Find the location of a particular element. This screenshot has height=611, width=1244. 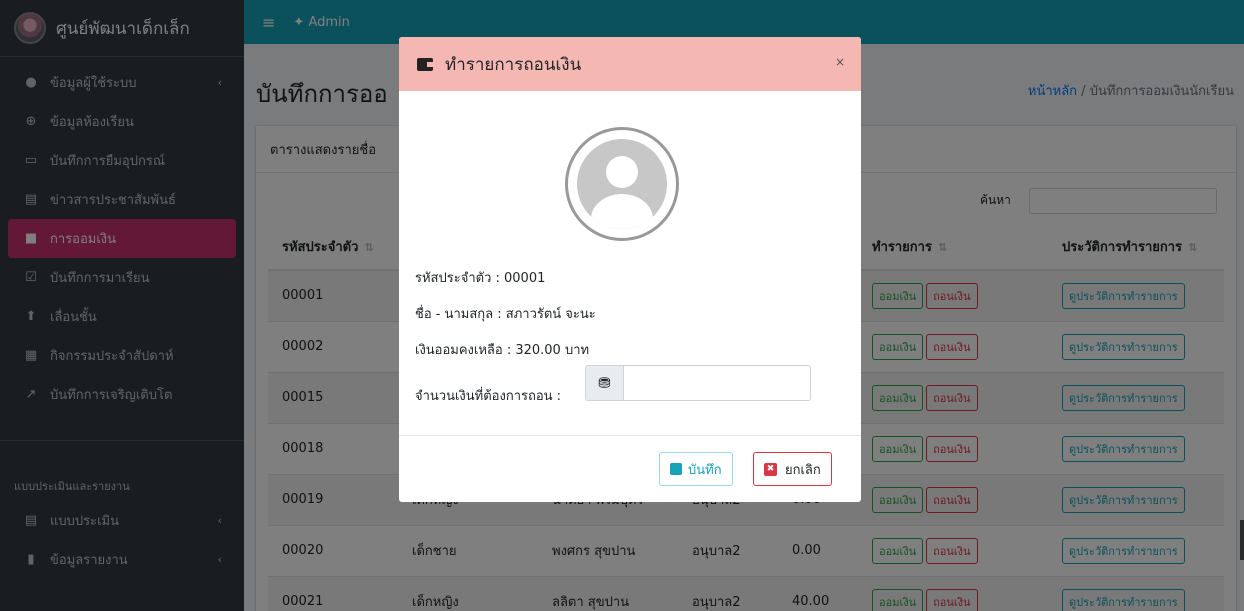

close-icon: × is located at coordinates (840, 62).